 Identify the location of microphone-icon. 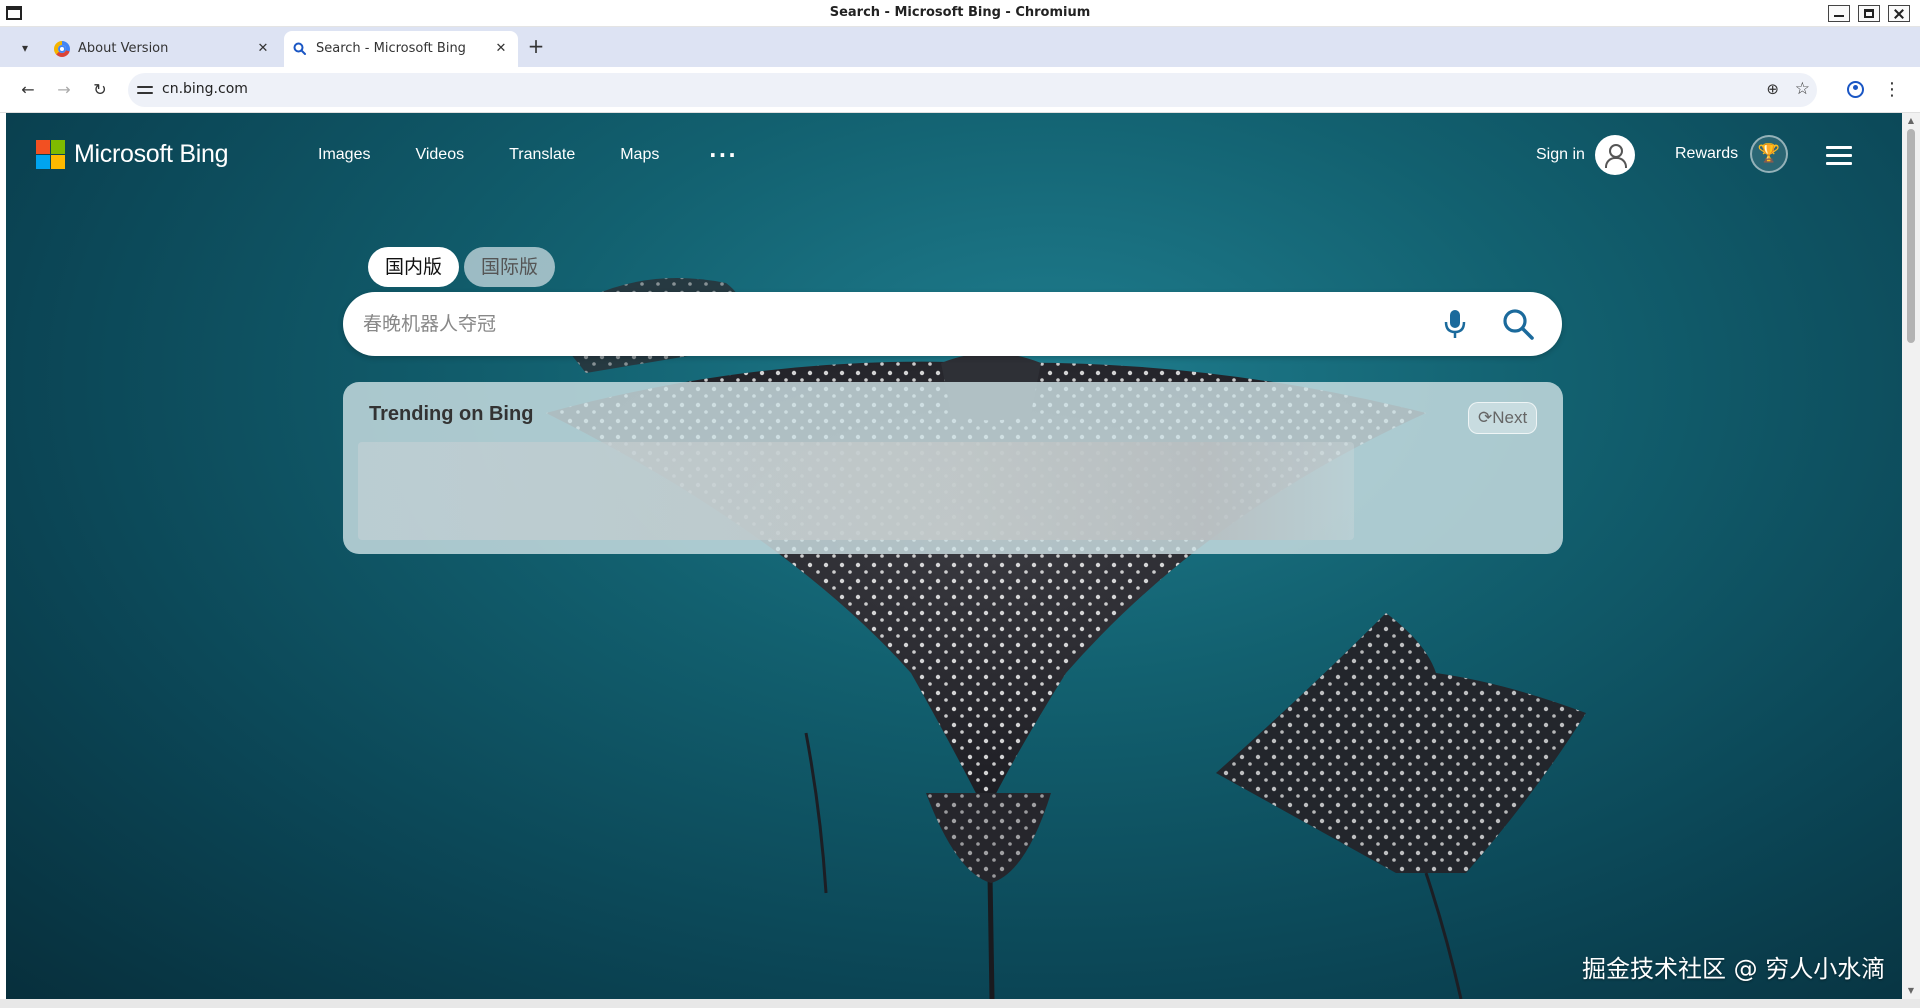
(1455, 324).